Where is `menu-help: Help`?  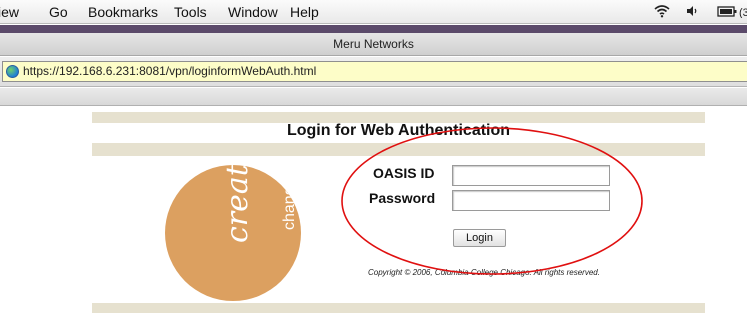
menu-help: Help is located at coordinates (304, 12).